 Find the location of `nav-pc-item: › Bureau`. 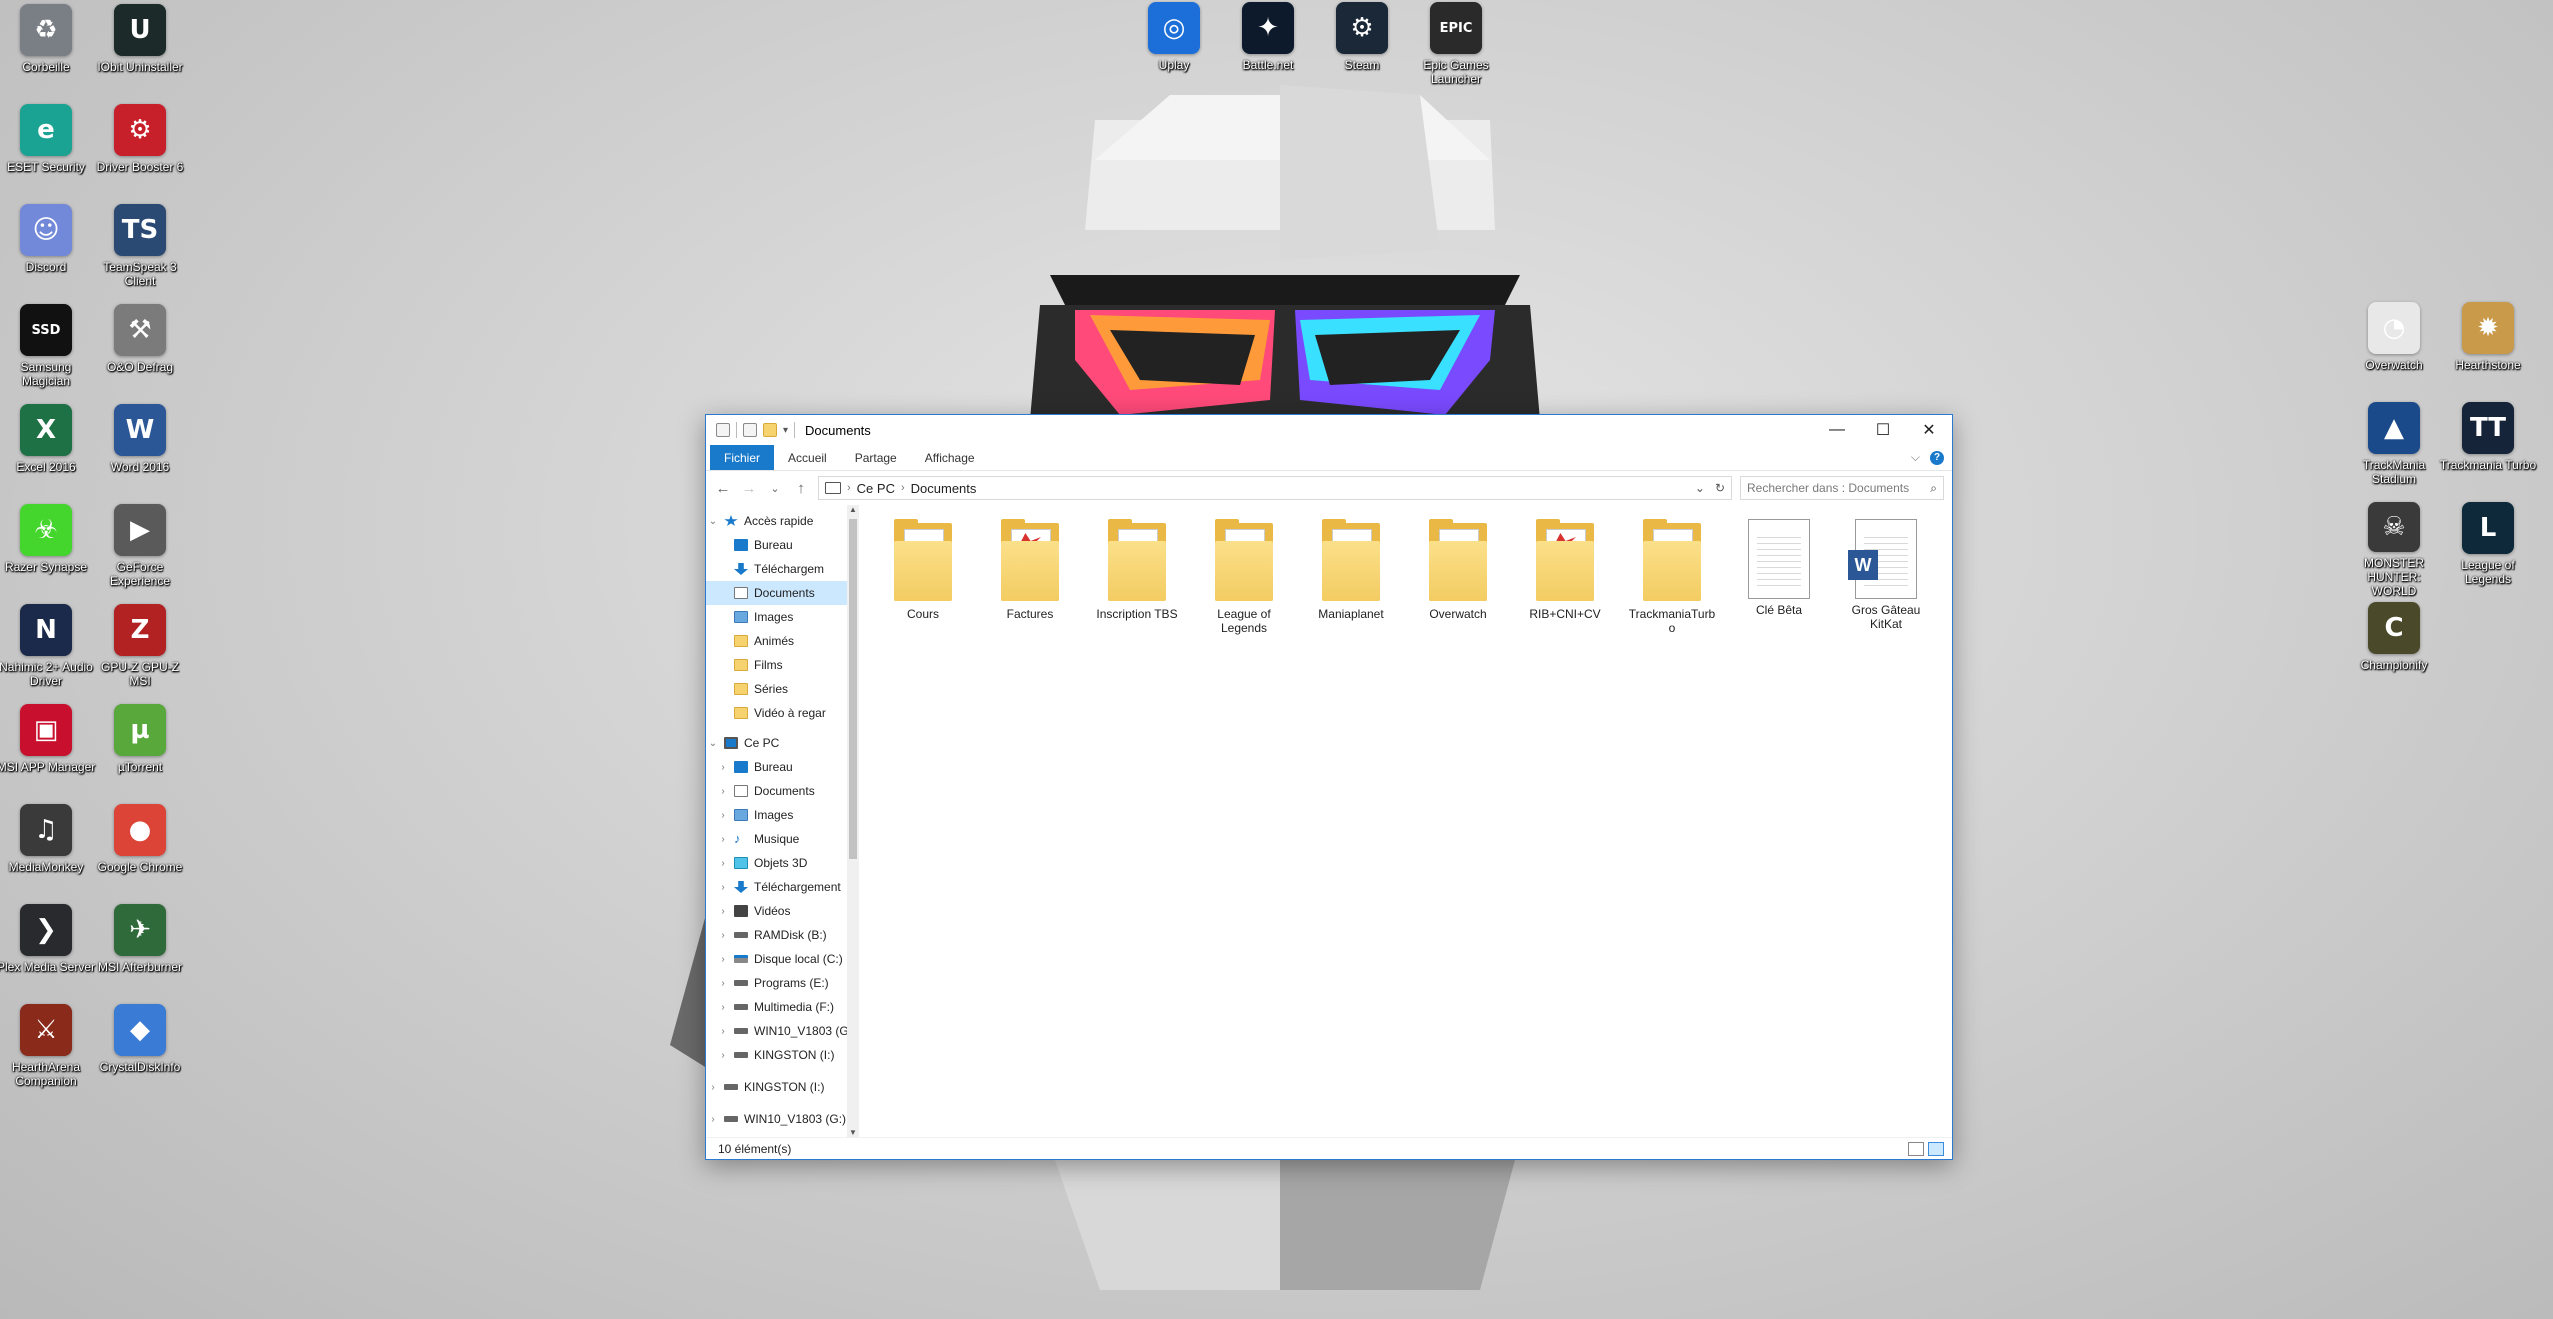

nav-pc-item: › Bureau is located at coordinates (782, 767).